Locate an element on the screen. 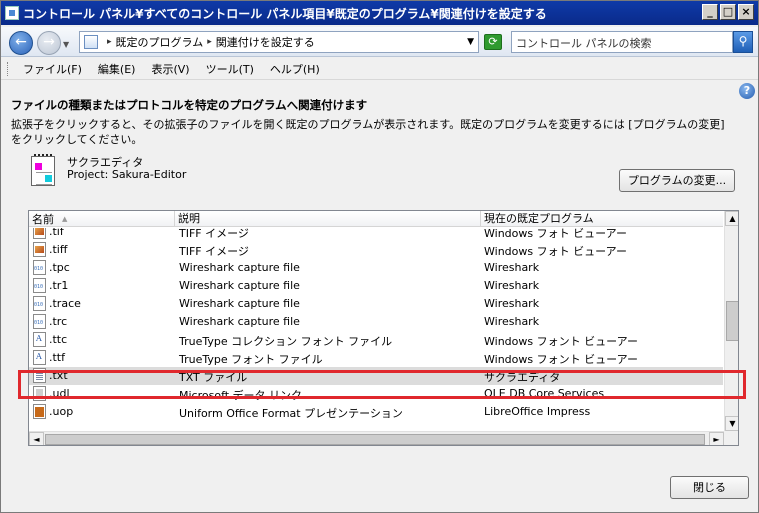 This screenshot has width=759, height=513. scroll-up-icon: ▲ is located at coordinates (731, 218).